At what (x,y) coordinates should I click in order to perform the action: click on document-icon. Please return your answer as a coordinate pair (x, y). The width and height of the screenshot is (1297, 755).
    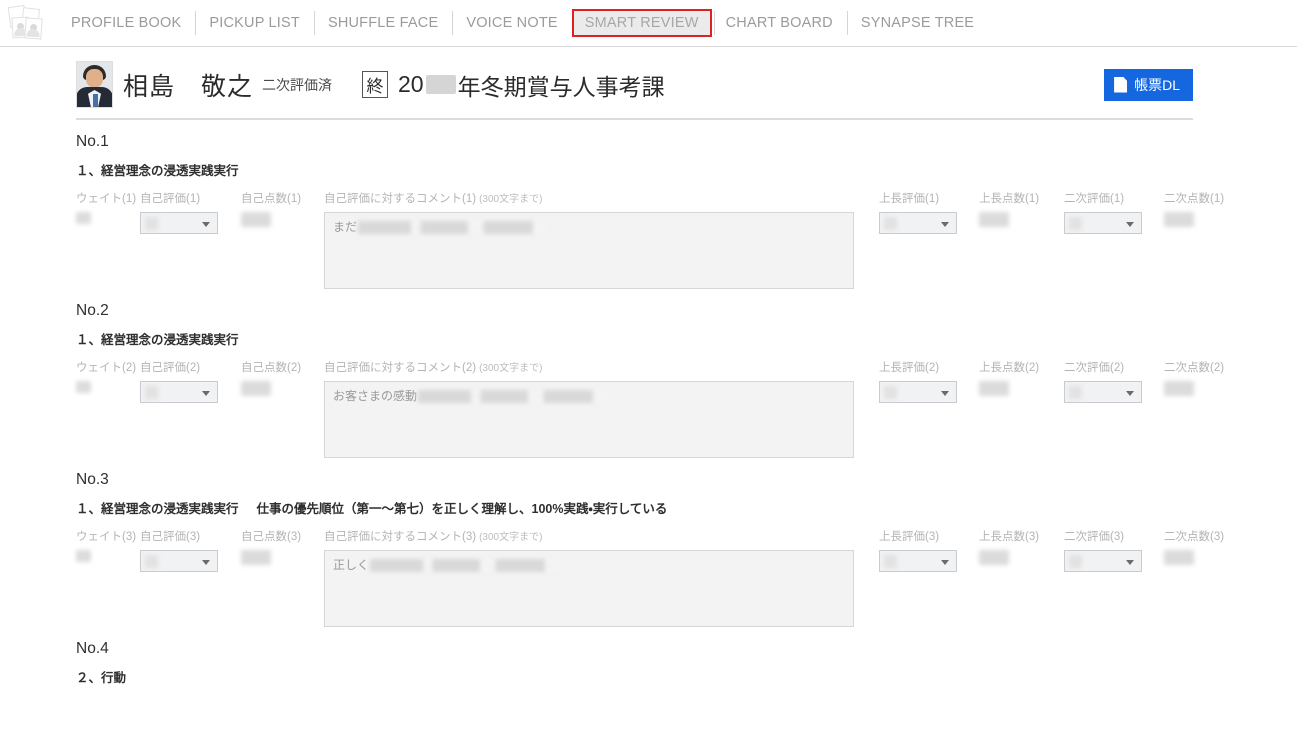
    Looking at the image, I should click on (1121, 84).